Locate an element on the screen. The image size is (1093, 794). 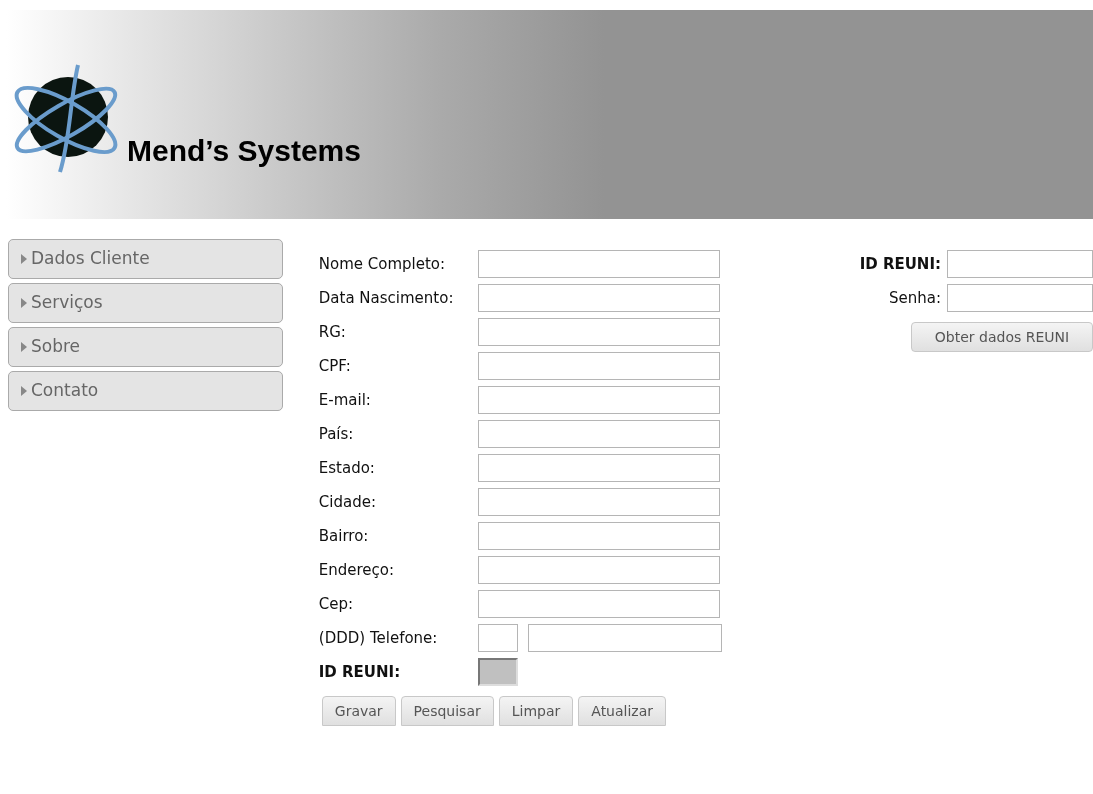
field-label: Bairro: is located at coordinates (344, 536).